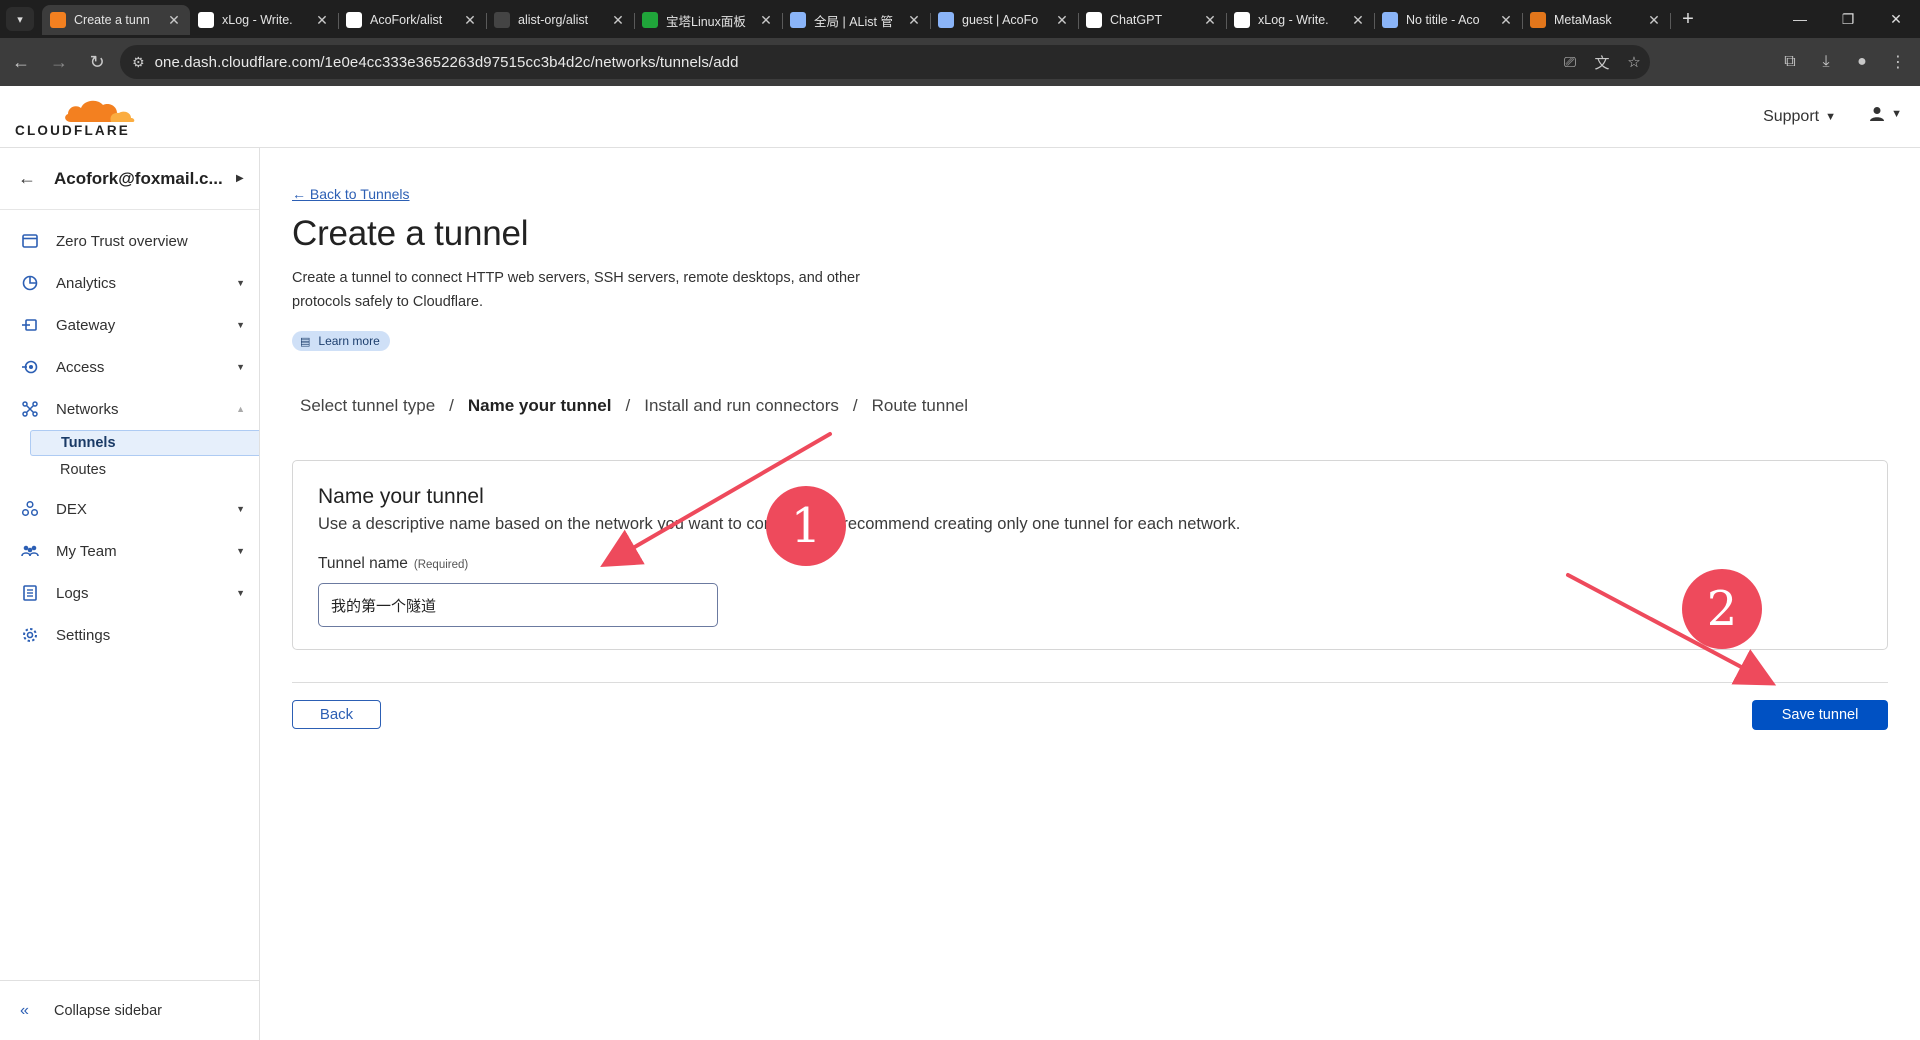 This screenshot has width=1920, height=1040. Describe the element at coordinates (1790, 62) in the screenshot. I see `extensions-icon: ⧉` at that location.